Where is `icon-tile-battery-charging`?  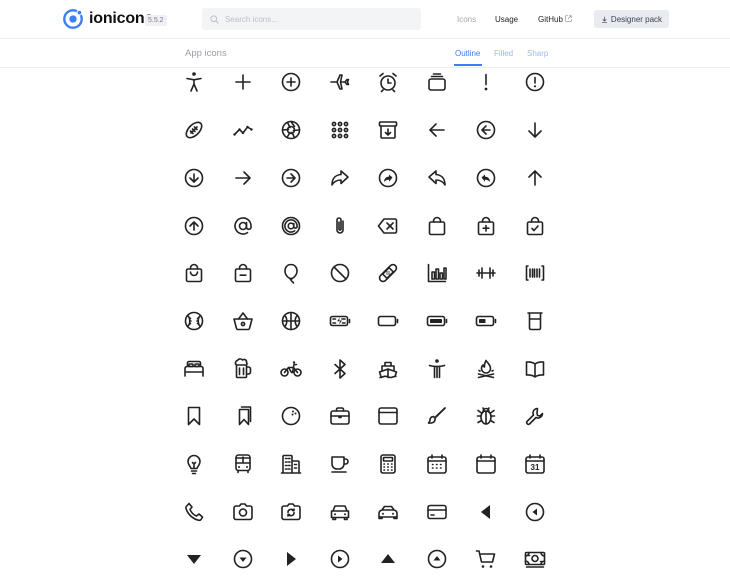 icon-tile-battery-charging is located at coordinates (340, 321).